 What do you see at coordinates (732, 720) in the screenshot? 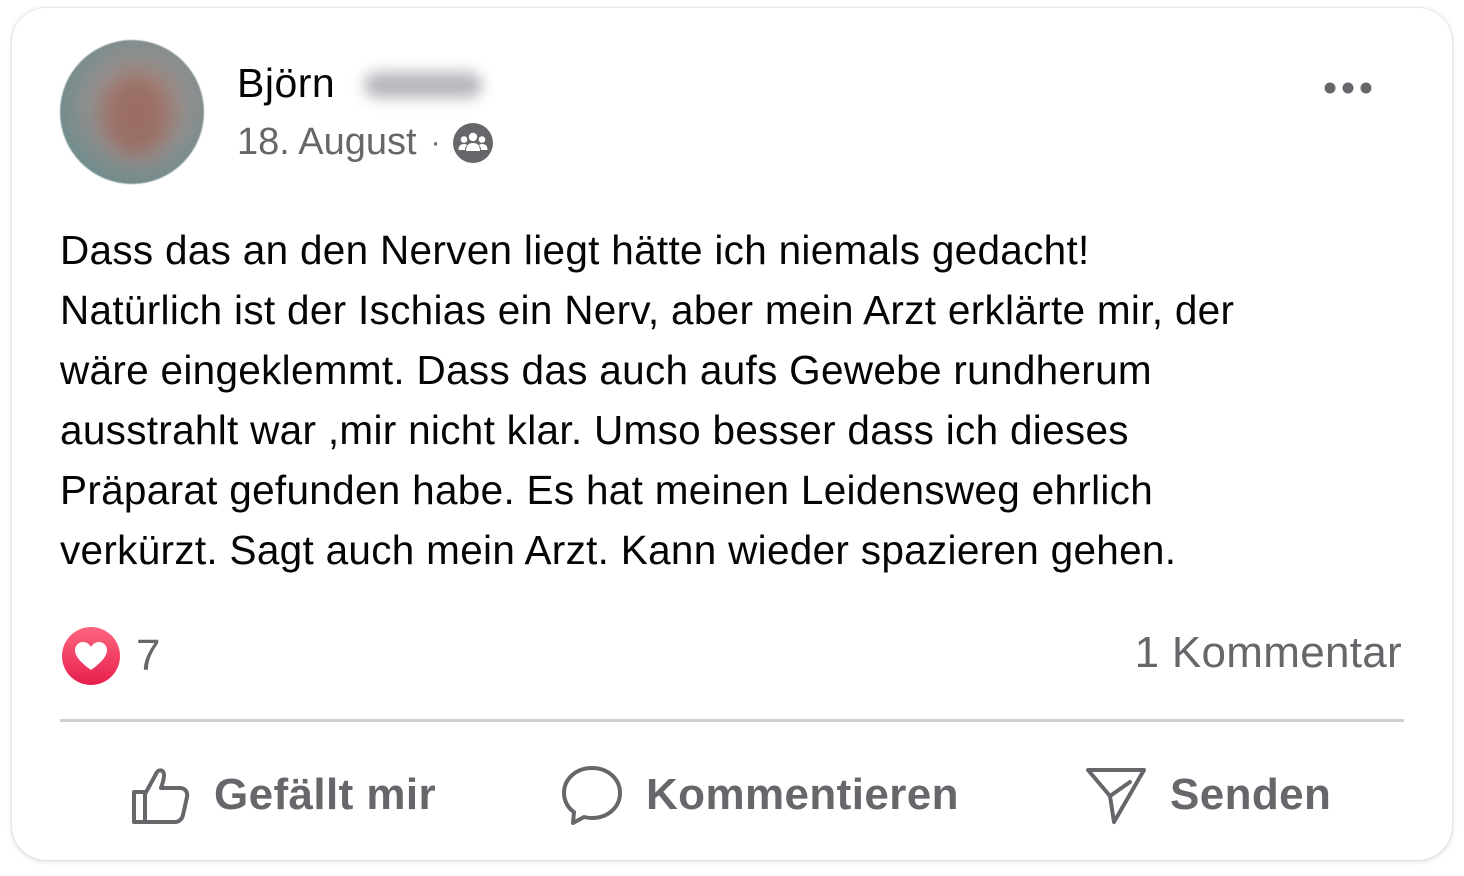
I see `divider` at bounding box center [732, 720].